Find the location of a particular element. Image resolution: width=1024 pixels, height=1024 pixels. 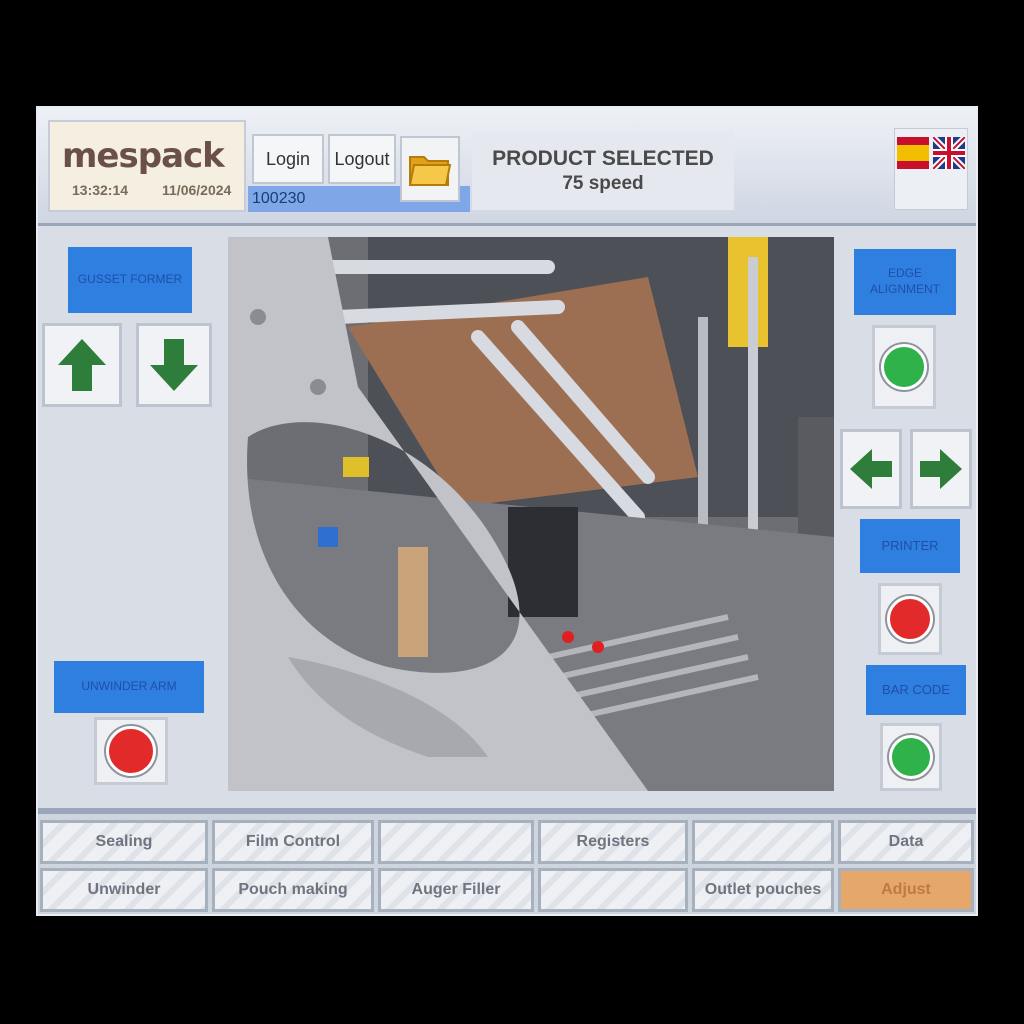

folder-icon is located at coordinates (430, 171).